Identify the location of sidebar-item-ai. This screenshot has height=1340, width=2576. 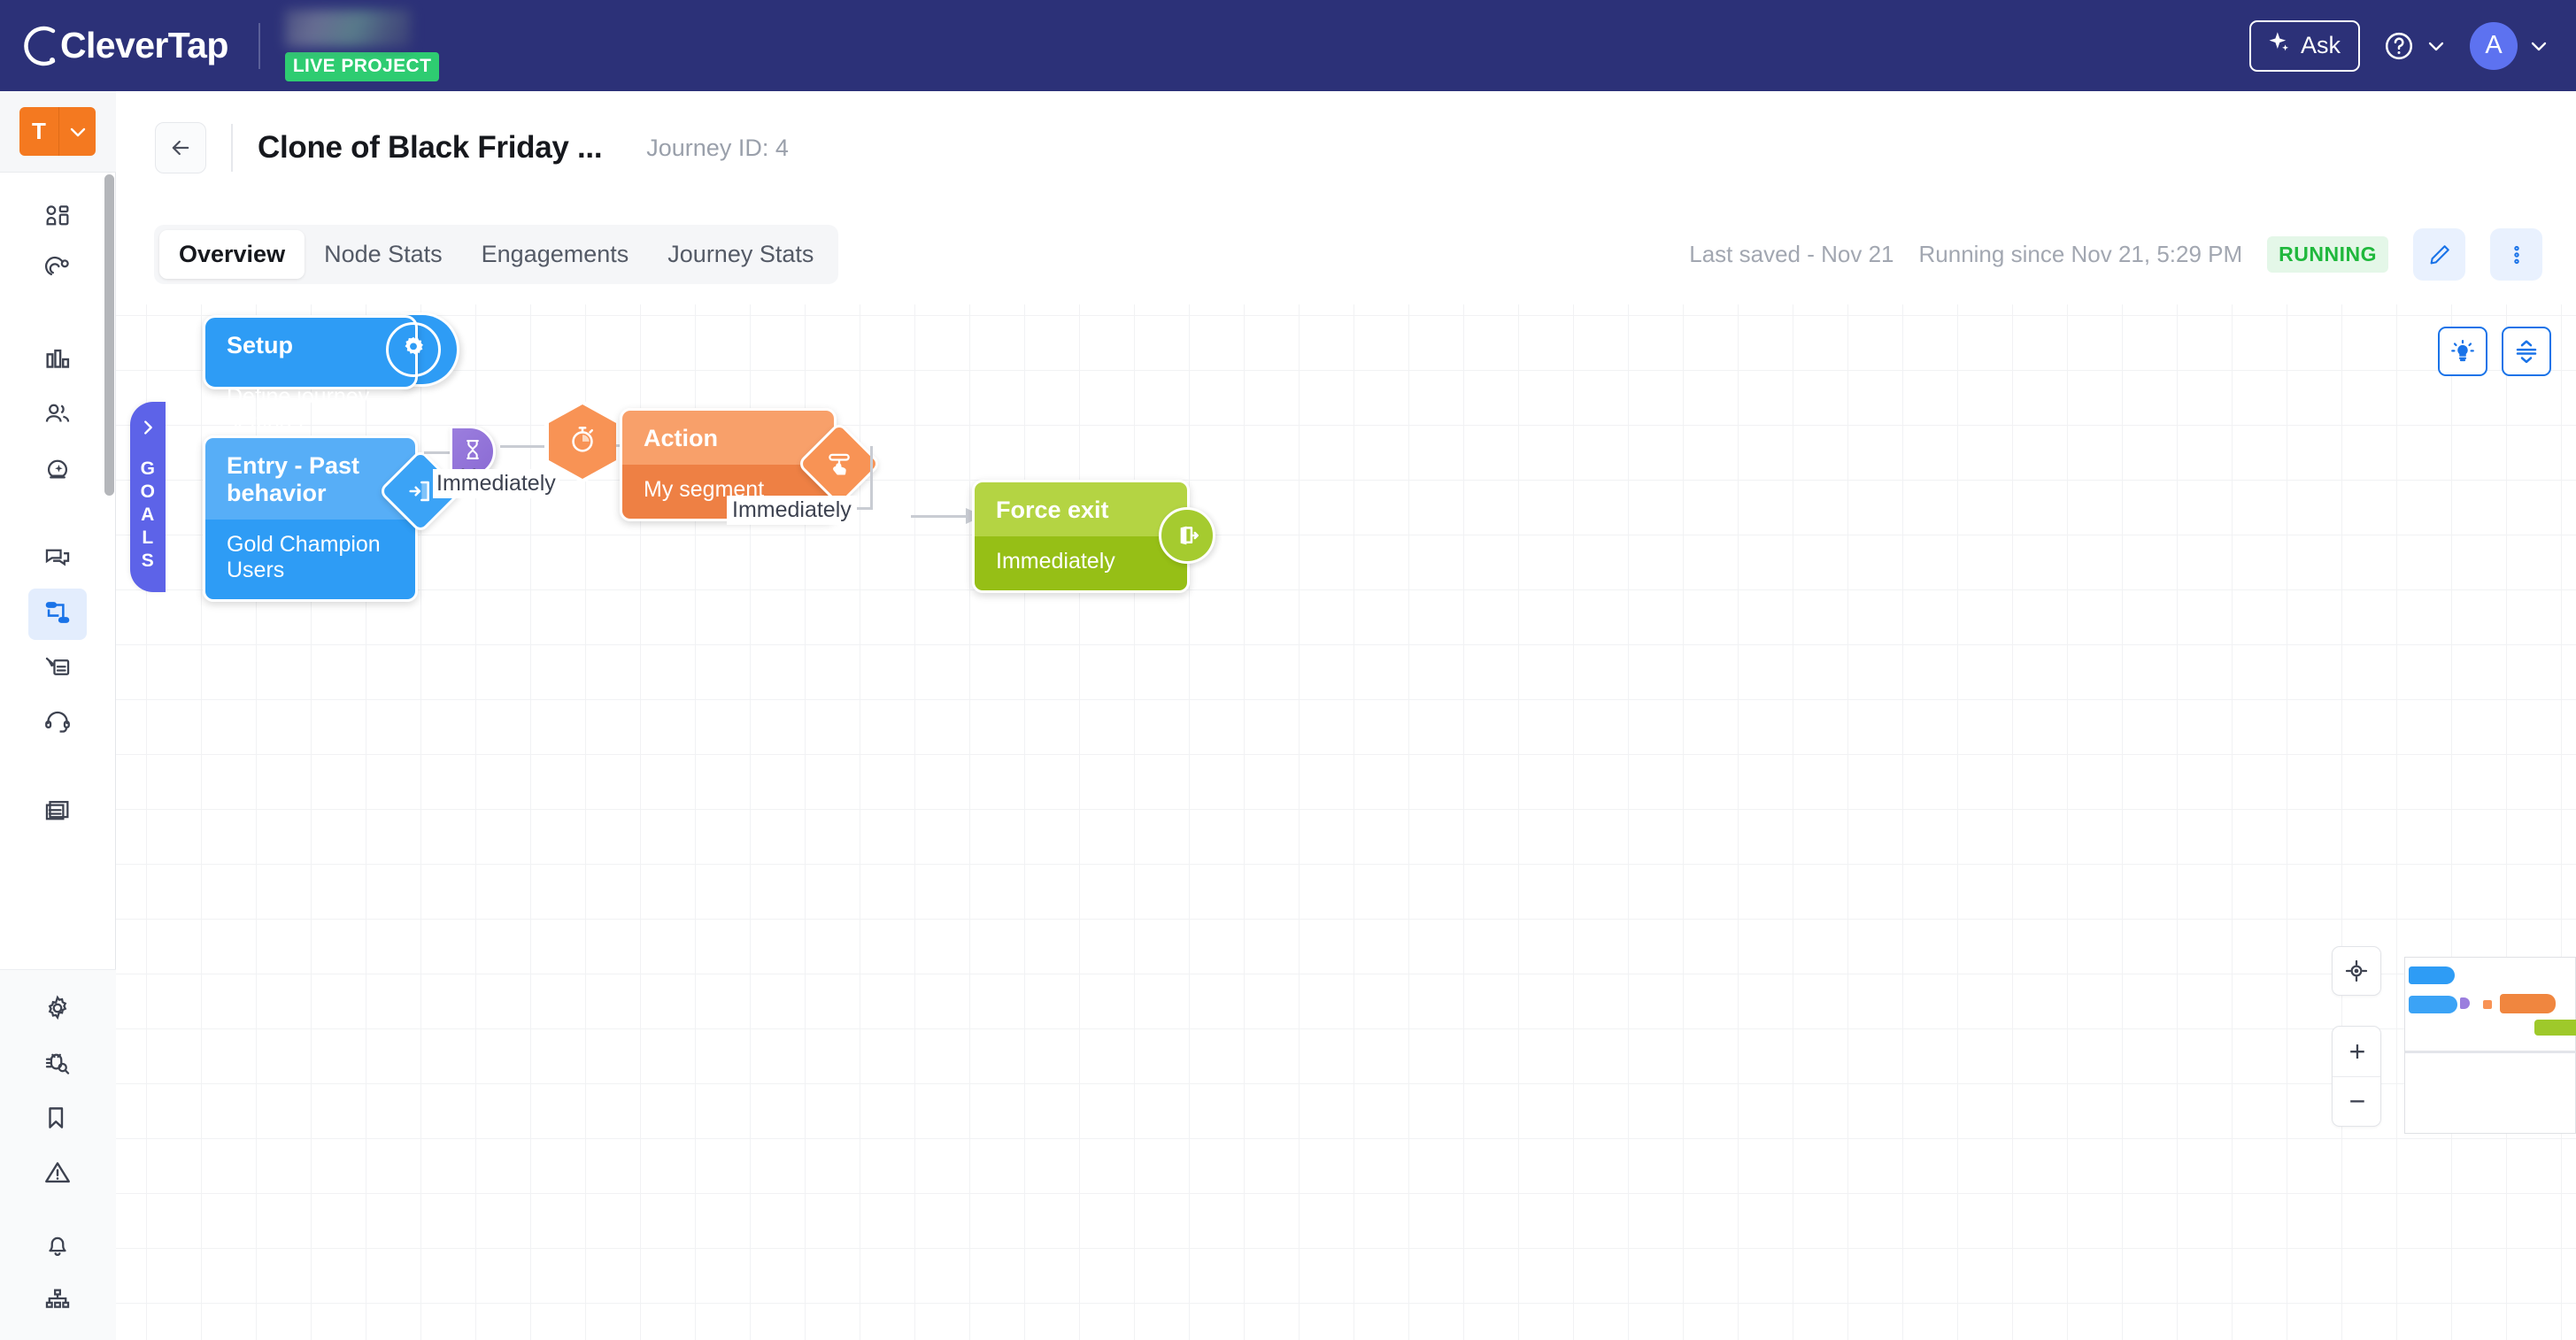
(57, 471).